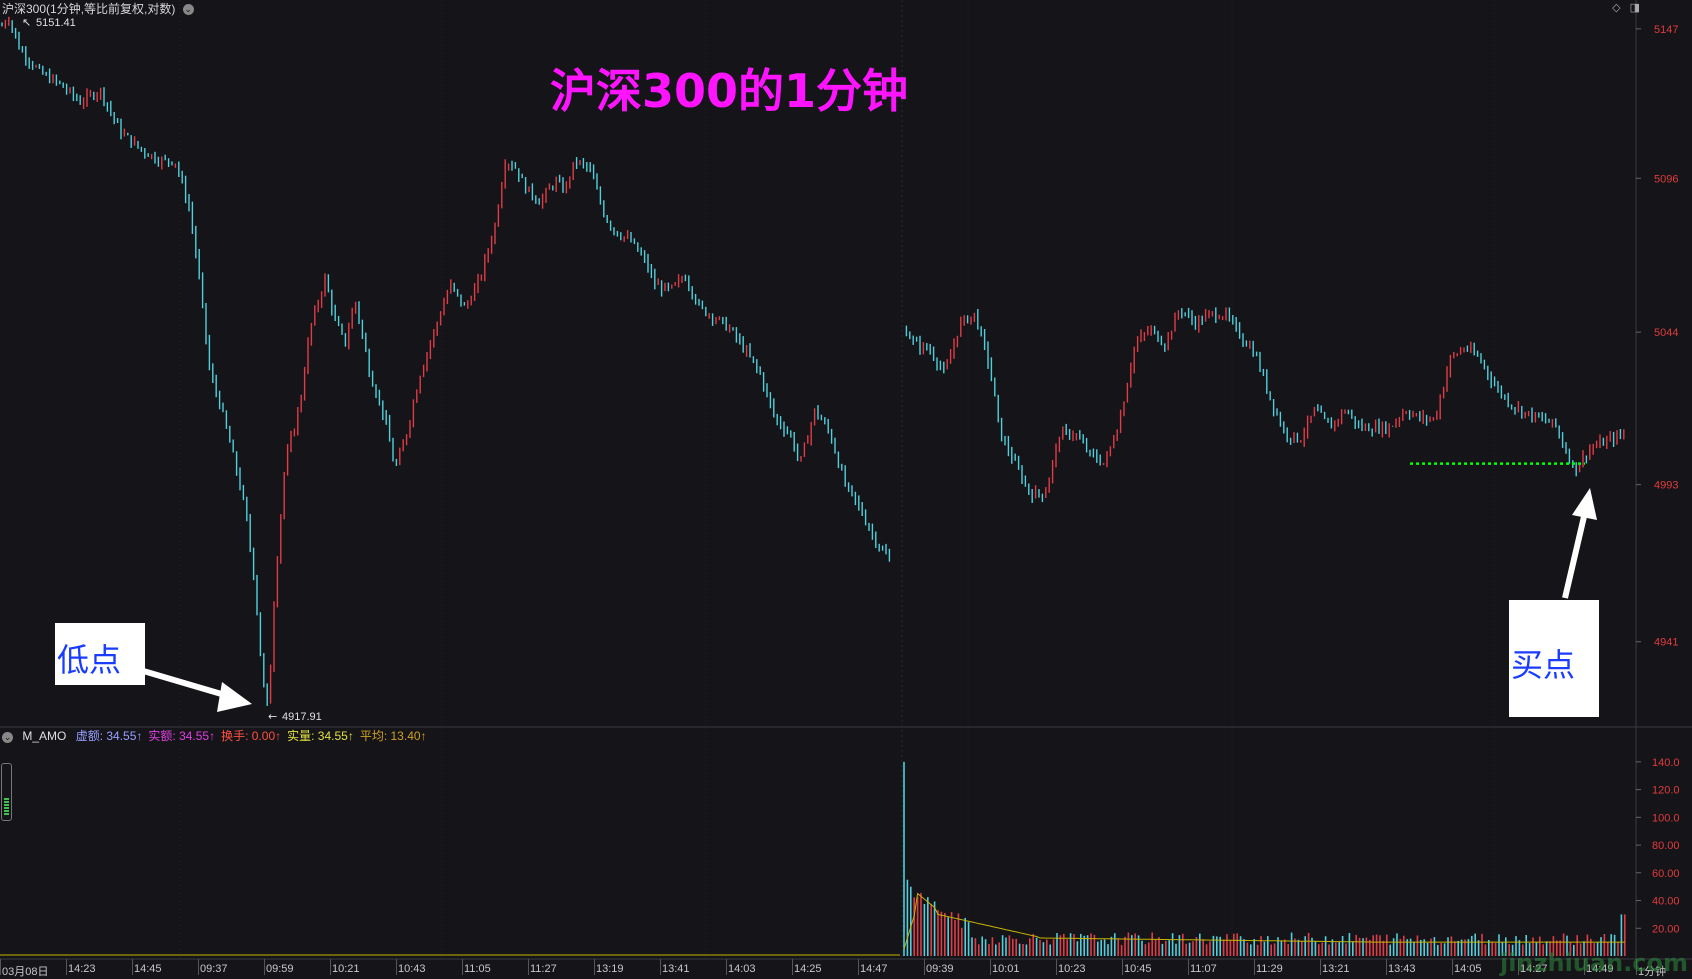 Image resolution: width=1692 pixels, height=979 pixels. Describe the element at coordinates (1666, 929) in the screenshot. I see `volume-tick-label: 20.00` at that location.